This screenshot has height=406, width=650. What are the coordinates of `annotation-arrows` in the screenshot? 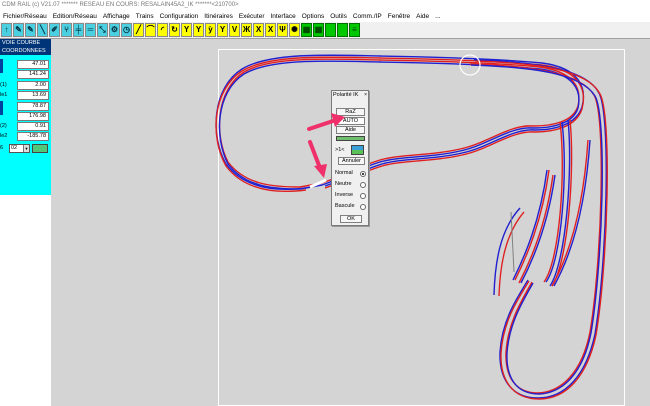 It's located at (326, 145).